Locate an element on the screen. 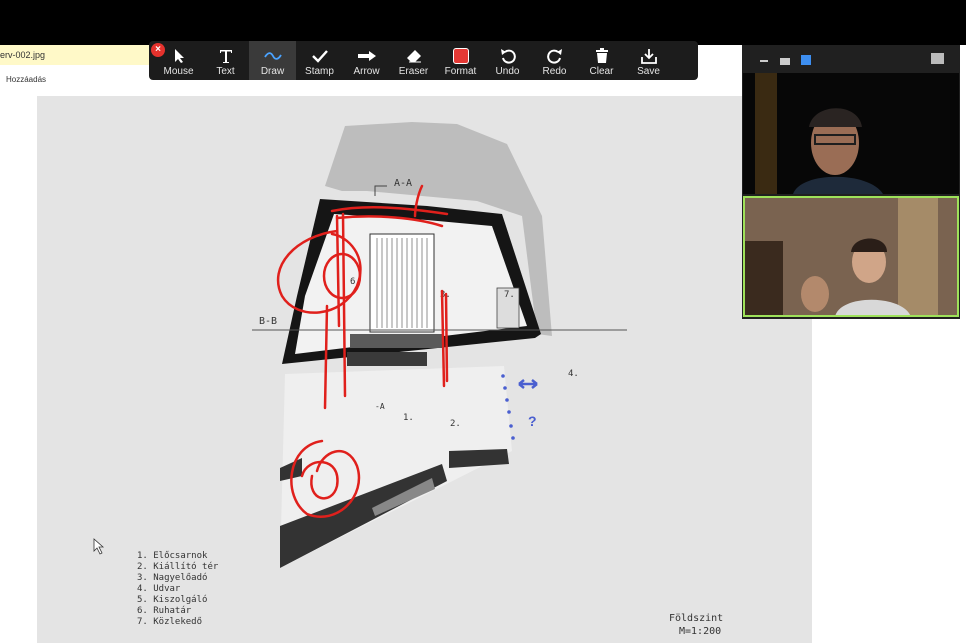 Image resolution: width=966 pixels, height=643 pixels. gallery-strip-icon is located at coordinates (806, 60).